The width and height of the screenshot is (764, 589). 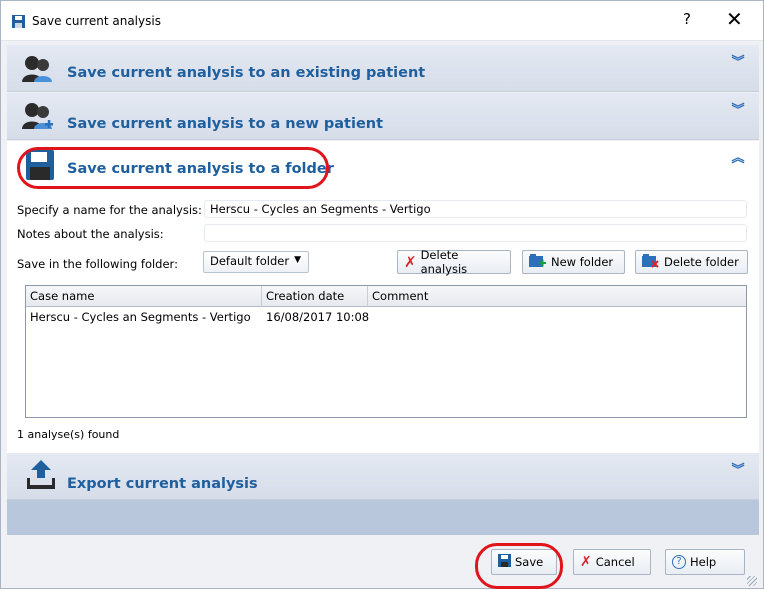 I want to click on chevron-up-icon: ︽, so click(x=738, y=158).